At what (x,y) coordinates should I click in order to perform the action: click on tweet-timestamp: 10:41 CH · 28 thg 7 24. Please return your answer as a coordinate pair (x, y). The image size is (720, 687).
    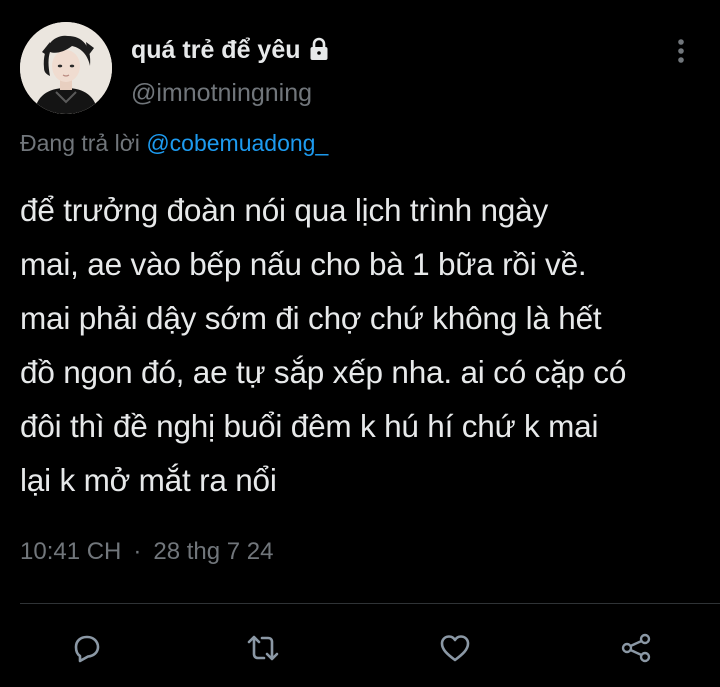
    Looking at the image, I should click on (147, 552).